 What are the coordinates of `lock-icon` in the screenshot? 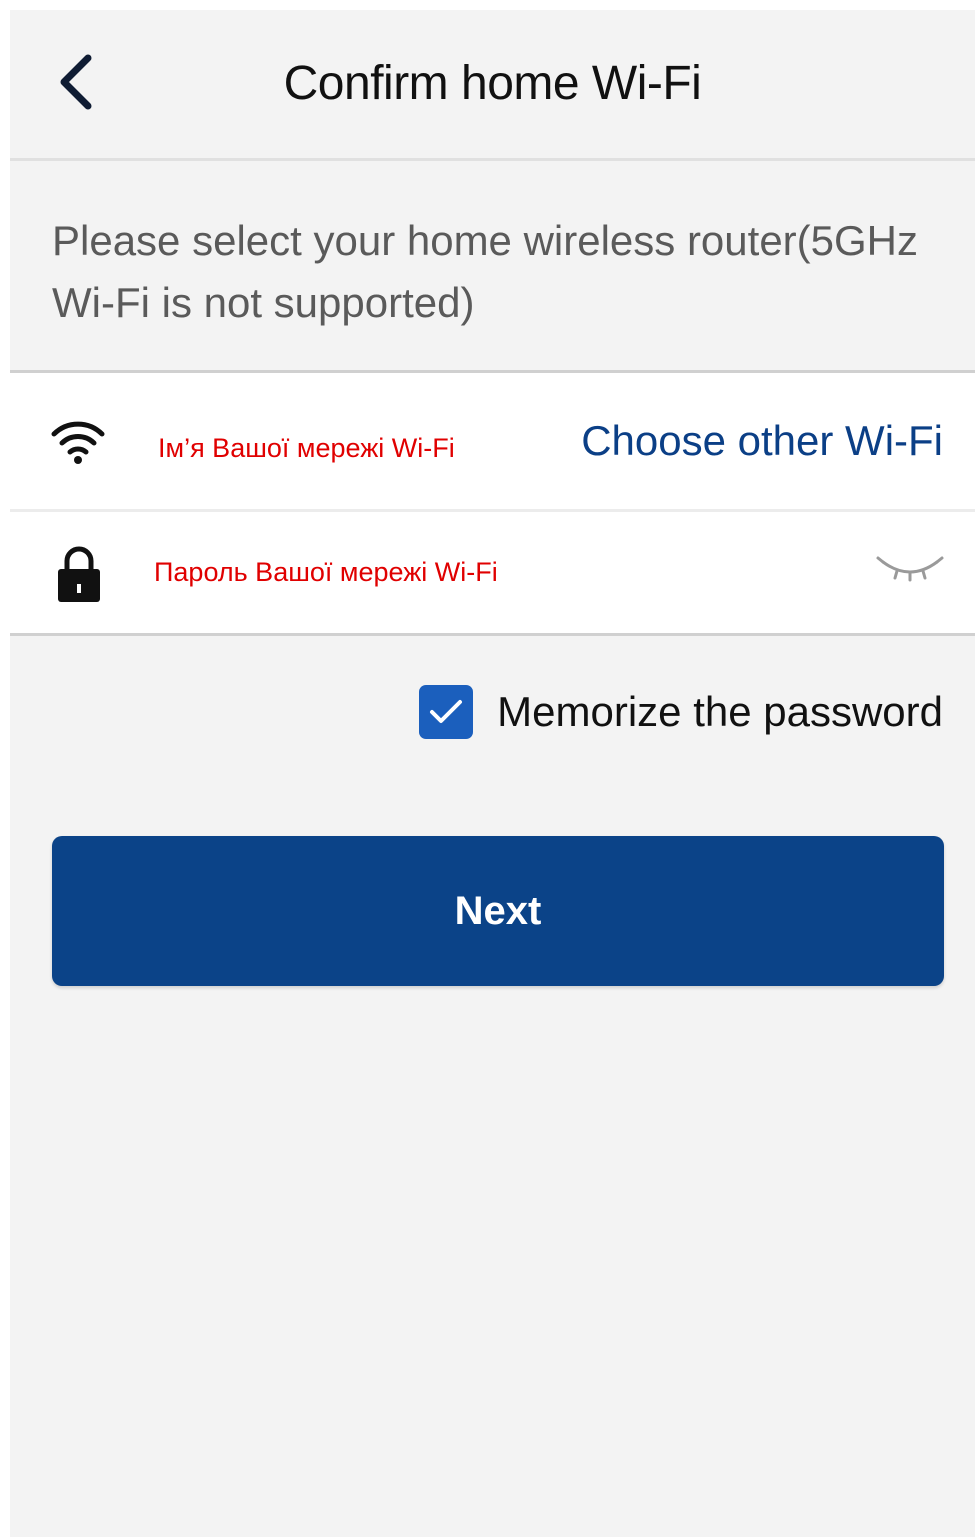 It's located at (79, 574).